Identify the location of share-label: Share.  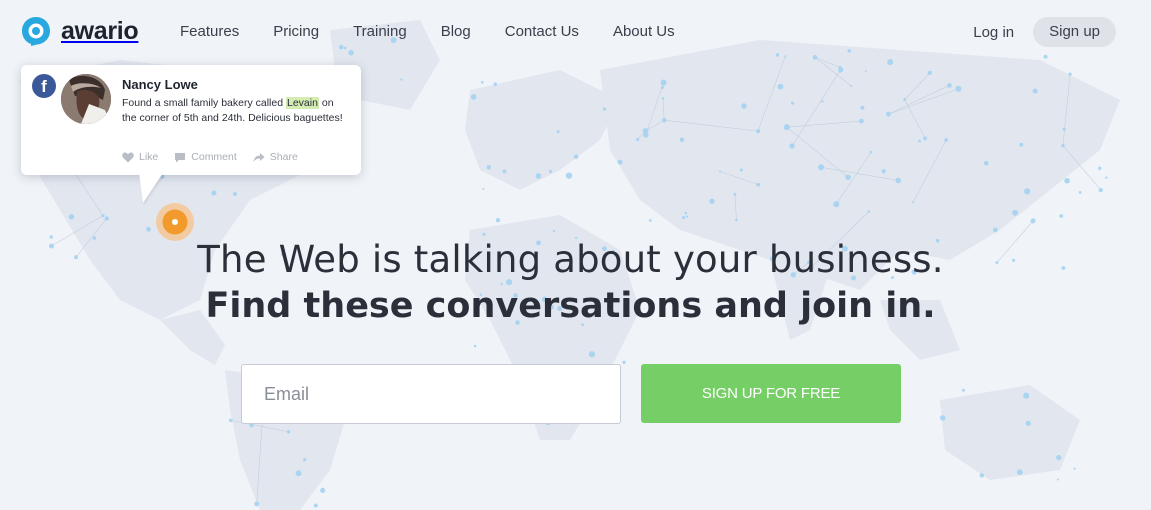
(283, 157).